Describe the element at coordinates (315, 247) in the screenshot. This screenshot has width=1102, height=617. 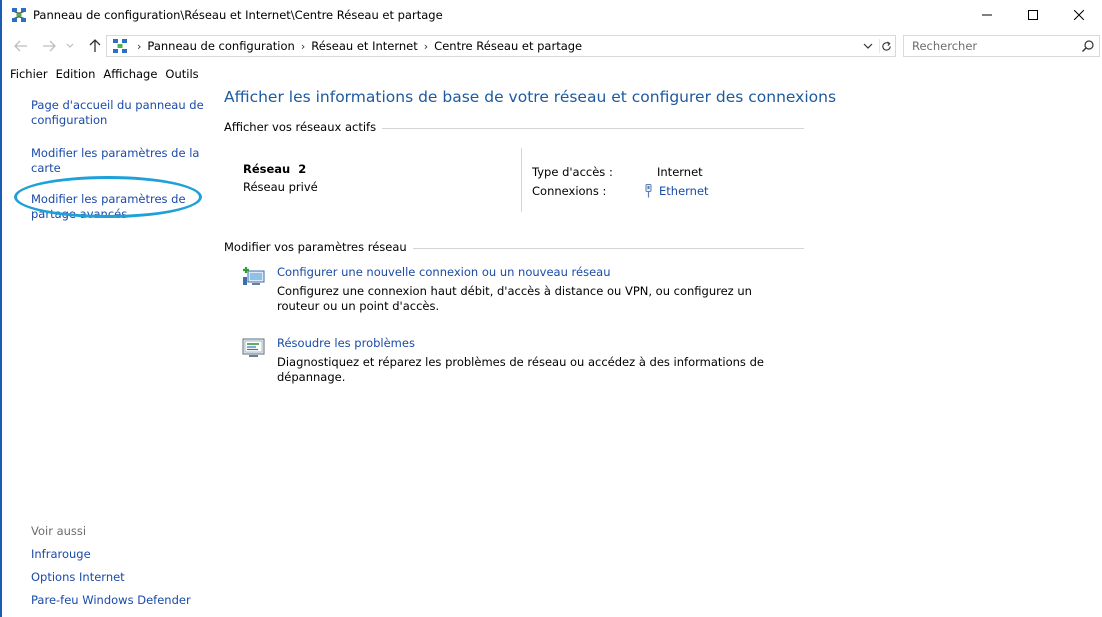
I see `change-settings-heading: Modifier vos paramètres réseau` at that location.